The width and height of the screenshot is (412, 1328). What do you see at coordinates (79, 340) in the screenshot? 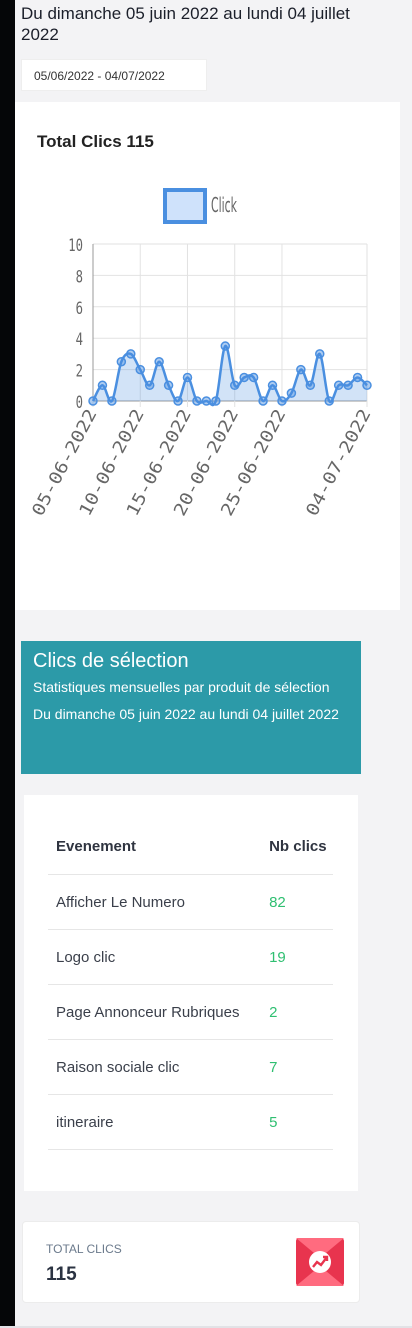
I see `y-tick-label: 4` at bounding box center [79, 340].